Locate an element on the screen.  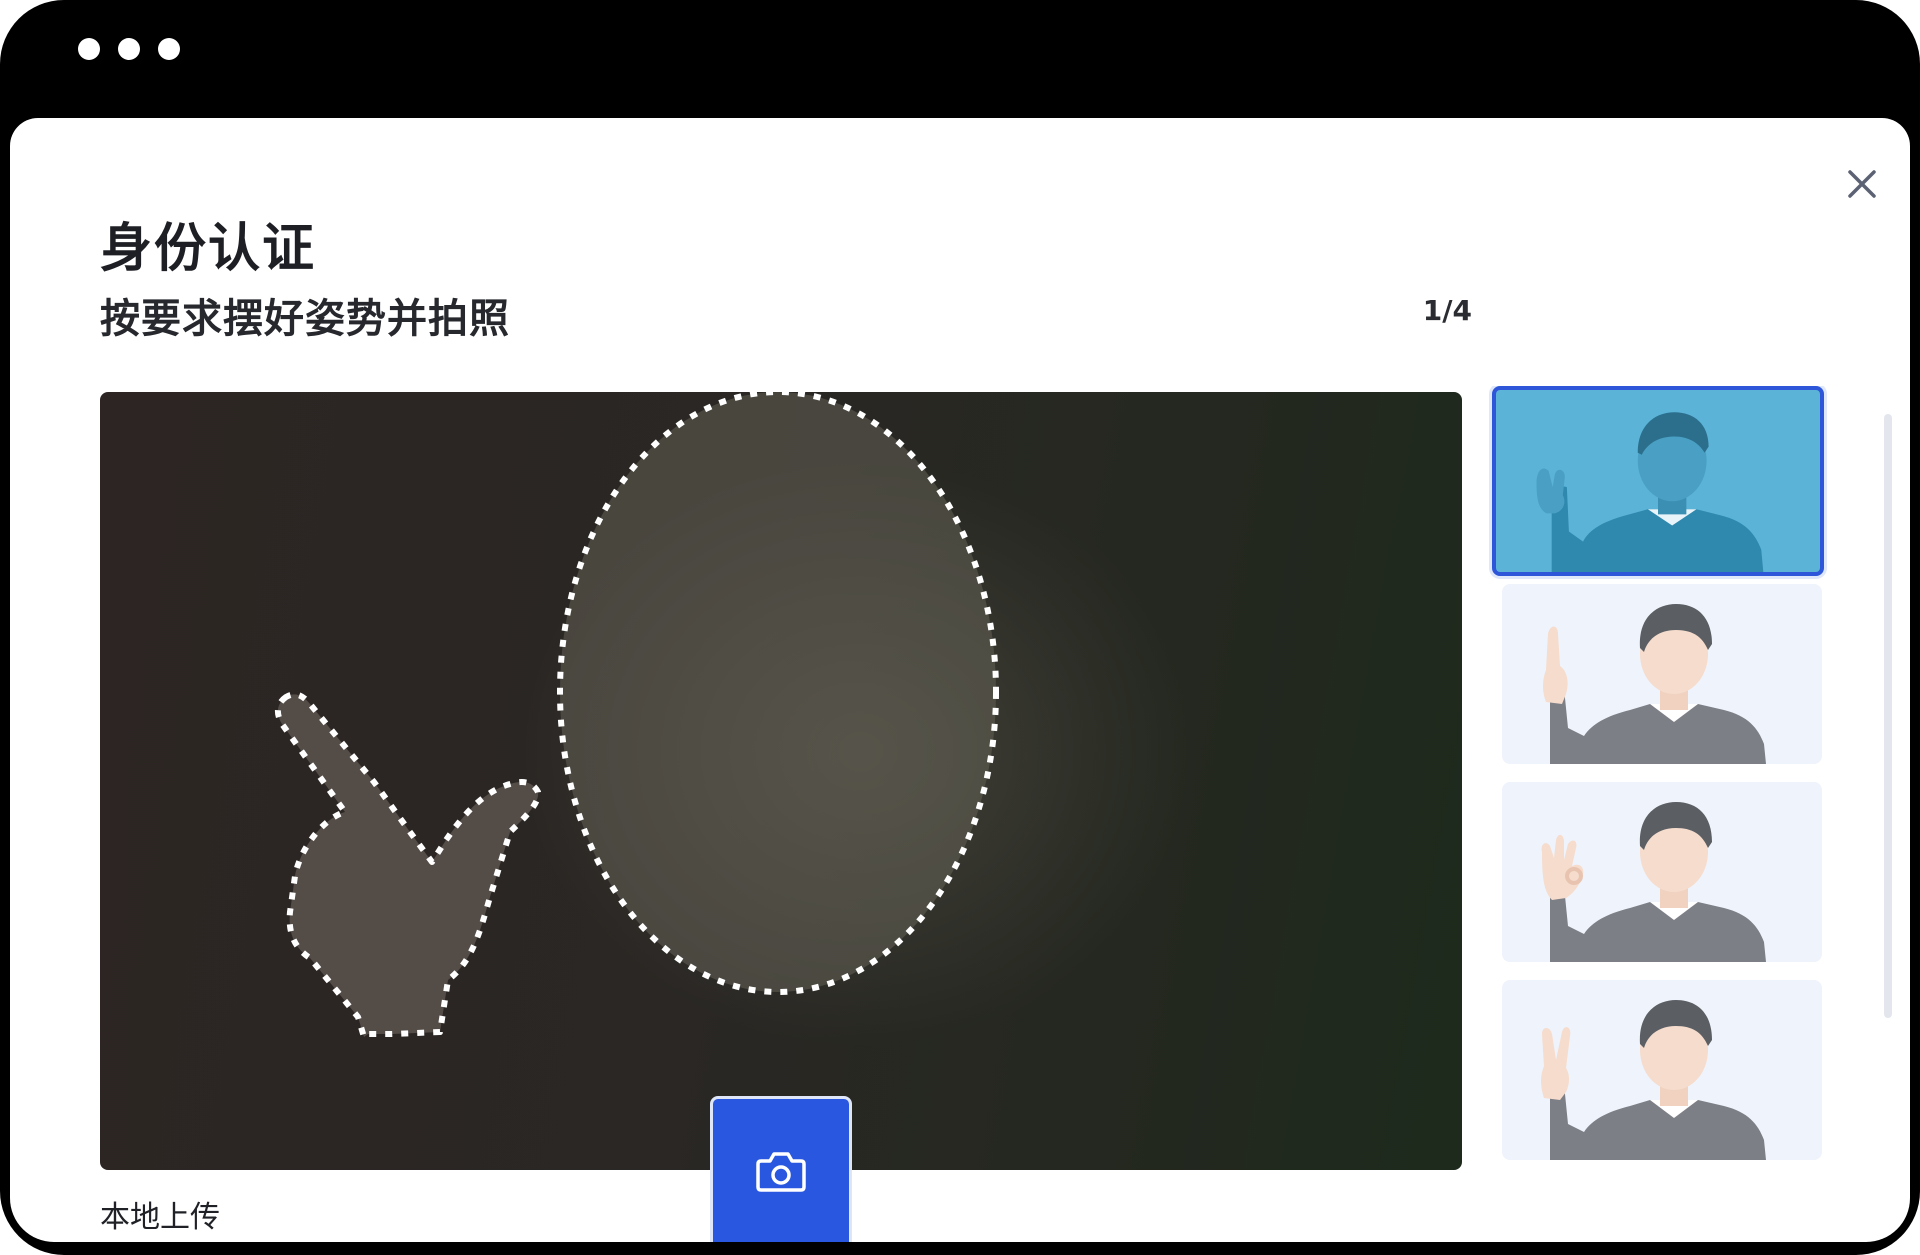
dialog-subtitle: 按要求摆好姿势并拍照 is located at coordinates (305, 319).